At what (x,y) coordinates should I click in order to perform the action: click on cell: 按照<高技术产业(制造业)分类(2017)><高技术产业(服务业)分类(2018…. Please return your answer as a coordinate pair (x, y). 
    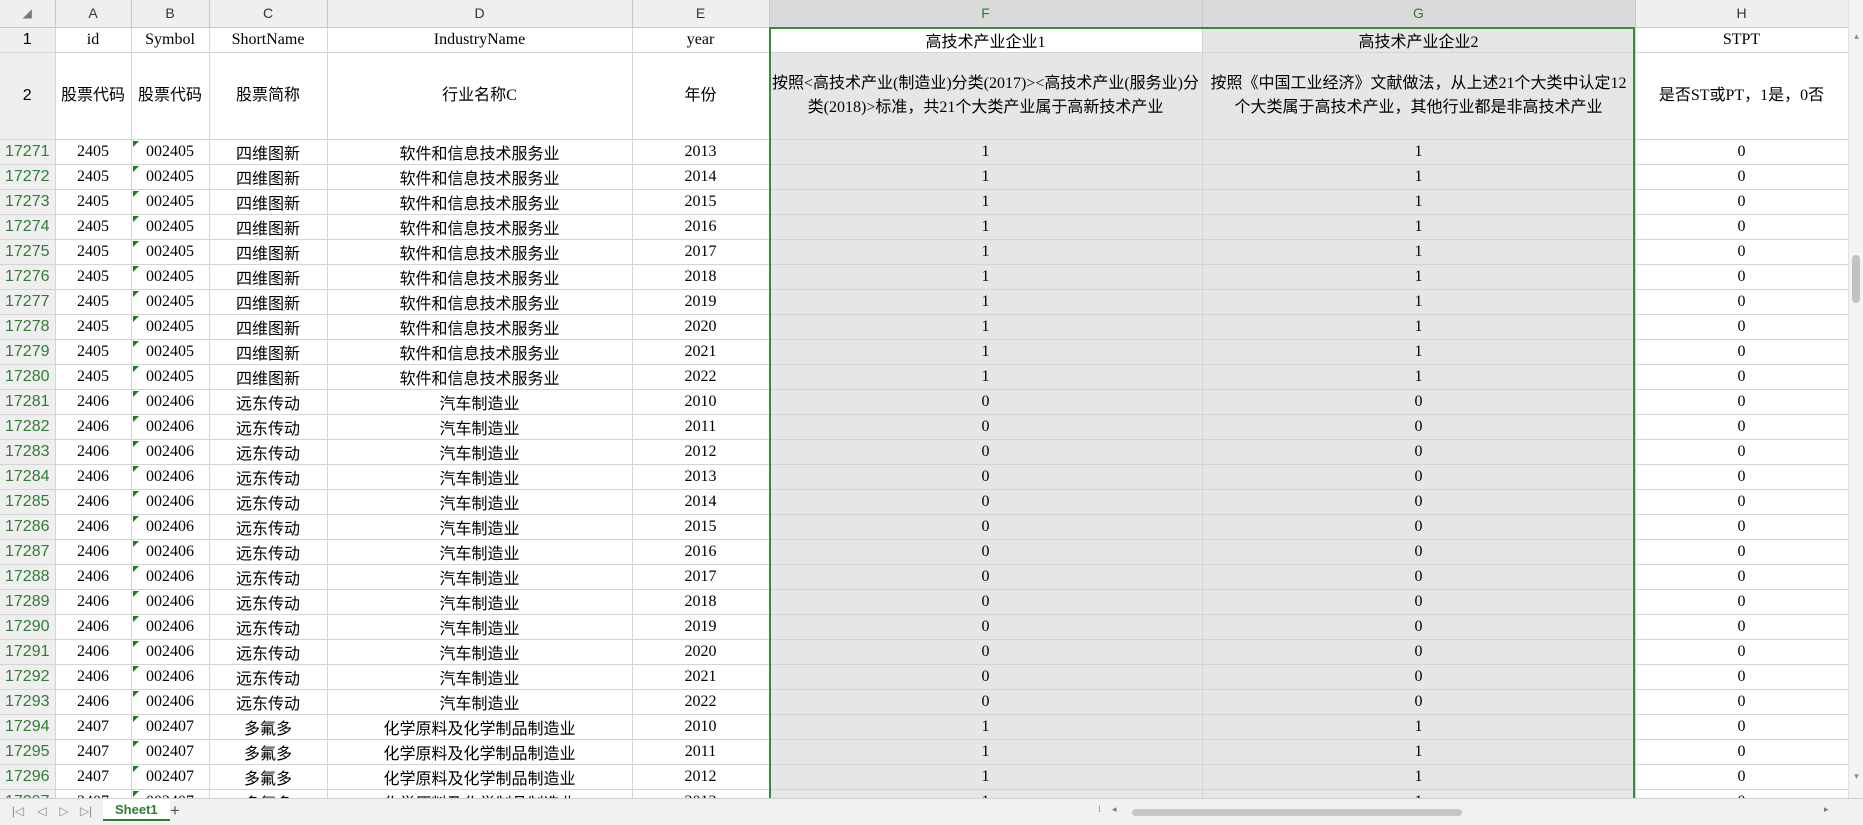
    Looking at the image, I should click on (986, 96).